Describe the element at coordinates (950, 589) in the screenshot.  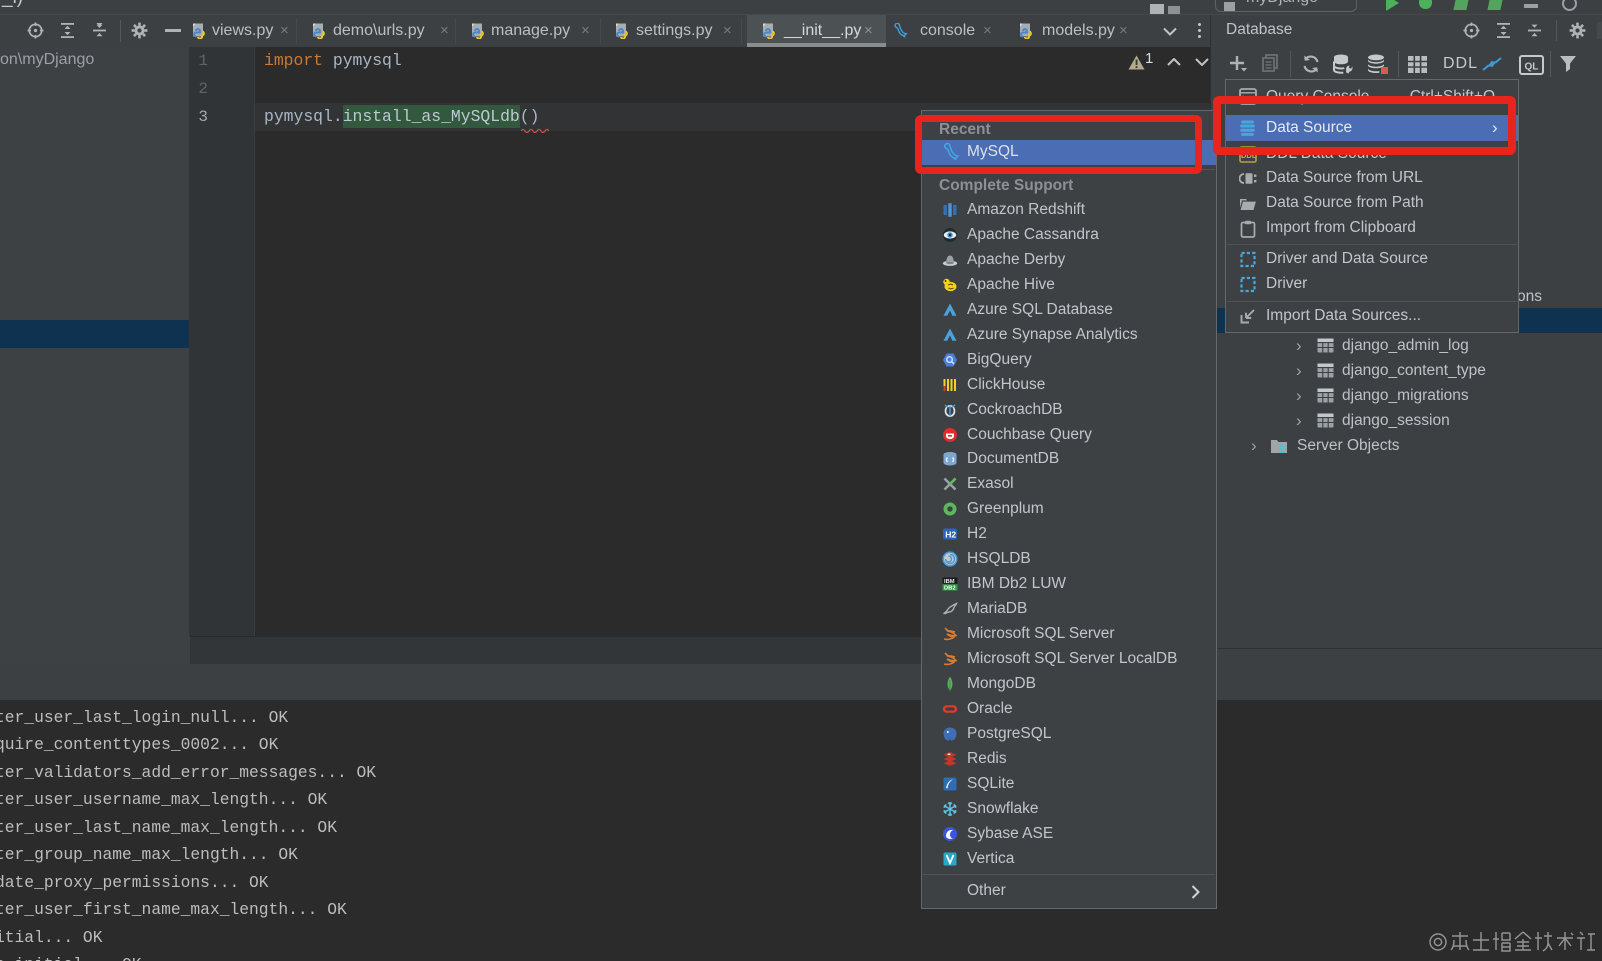
I see `svg-text: DB2` at that location.